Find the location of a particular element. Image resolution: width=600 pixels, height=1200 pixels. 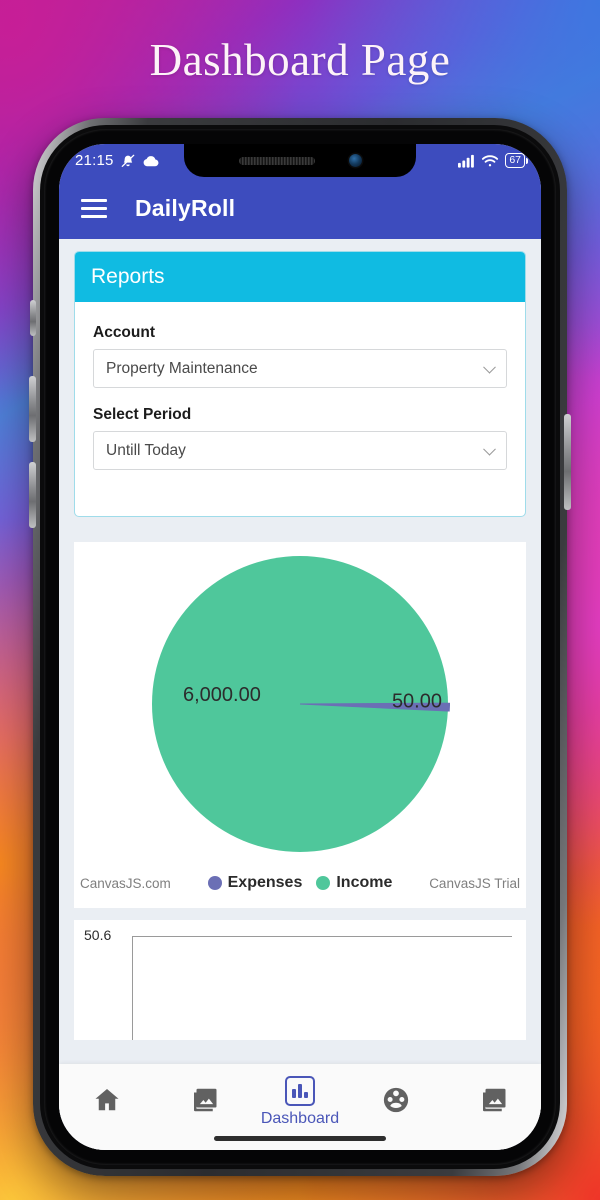

legend-label-expenses: Expenses is located at coordinates (265, 882).